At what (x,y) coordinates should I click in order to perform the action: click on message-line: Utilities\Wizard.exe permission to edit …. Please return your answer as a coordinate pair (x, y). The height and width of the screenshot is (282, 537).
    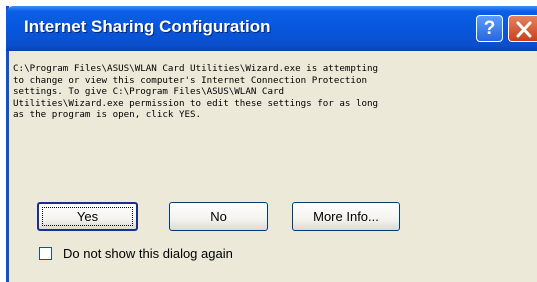
    Looking at the image, I should click on (196, 103).